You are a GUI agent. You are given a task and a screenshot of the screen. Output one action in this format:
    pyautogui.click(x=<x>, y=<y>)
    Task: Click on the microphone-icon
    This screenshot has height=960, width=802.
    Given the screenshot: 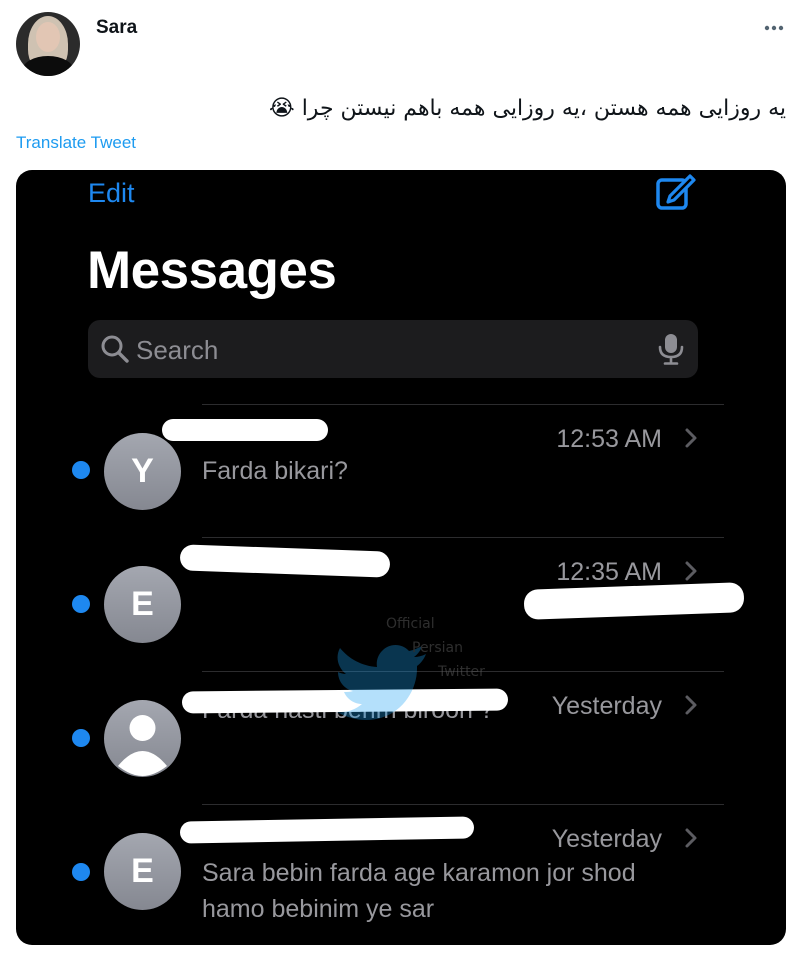 What is the action you would take?
    pyautogui.click(x=671, y=349)
    